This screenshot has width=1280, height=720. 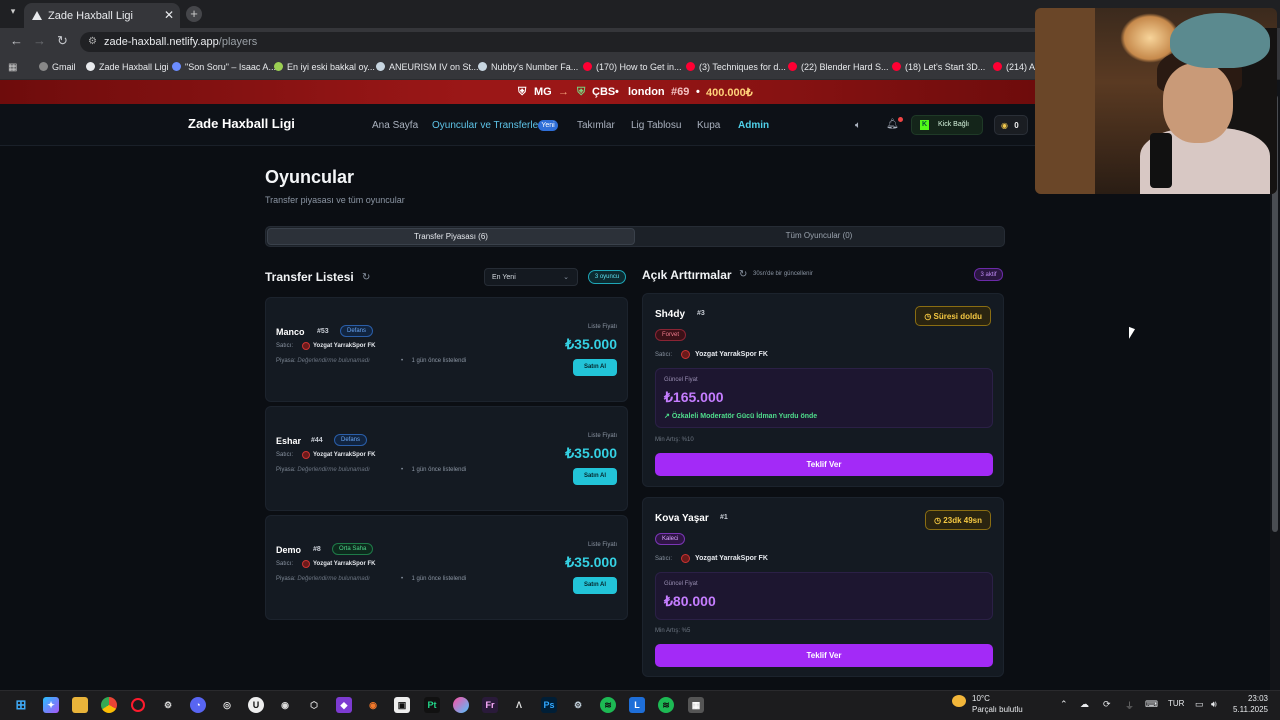 What do you see at coordinates (434, 579) in the screenshot?
I see `listed-time: • 1 gün önce listelendi` at bounding box center [434, 579].